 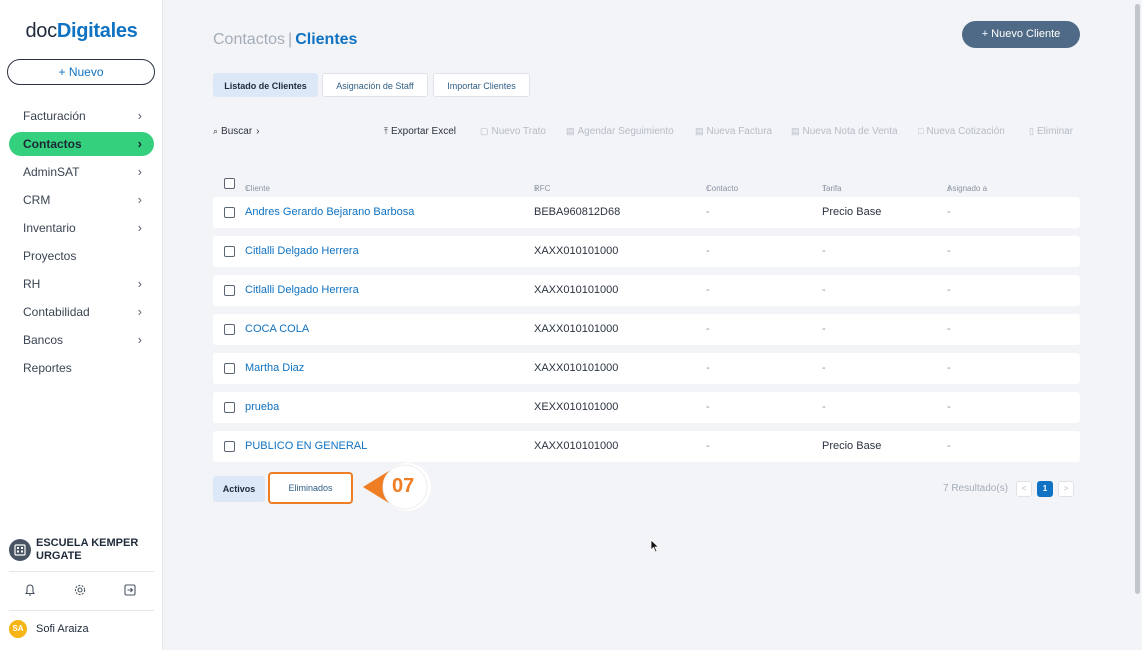 I want to click on table-row: prueba XEXX010101000 - - -, so click(x=646, y=407).